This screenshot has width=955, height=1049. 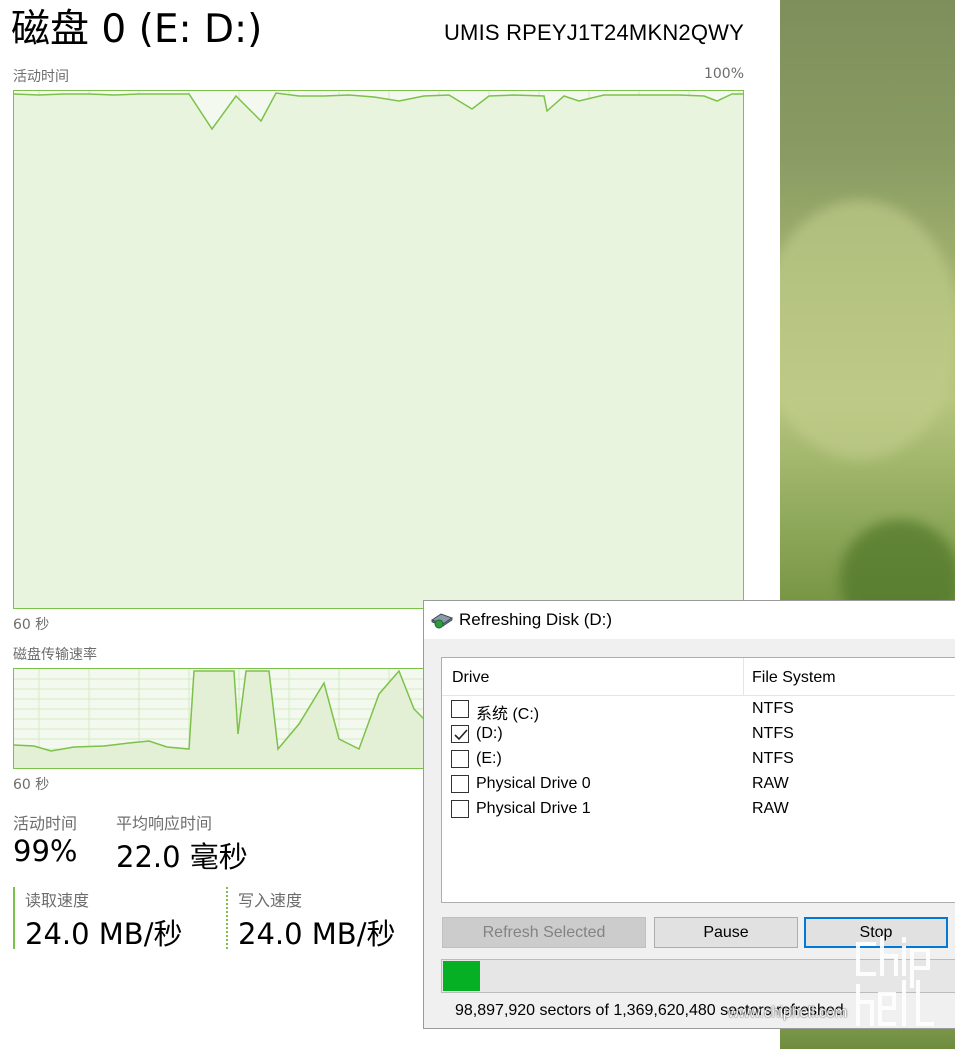 What do you see at coordinates (698, 677) in the screenshot?
I see `drive-list-header: Drive File System` at bounding box center [698, 677].